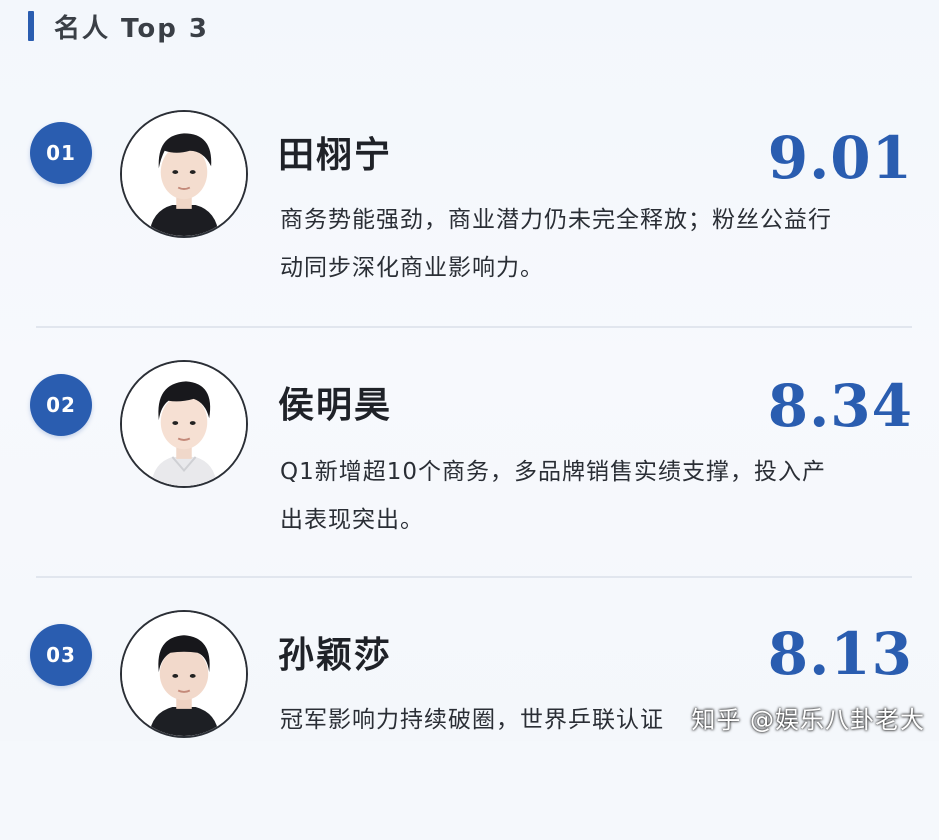 The height and width of the screenshot is (840, 939). What do you see at coordinates (553, 472) in the screenshot?
I see `description-line: Q1新增超10个商务，多品牌销售实绩支撑，投入产` at bounding box center [553, 472].